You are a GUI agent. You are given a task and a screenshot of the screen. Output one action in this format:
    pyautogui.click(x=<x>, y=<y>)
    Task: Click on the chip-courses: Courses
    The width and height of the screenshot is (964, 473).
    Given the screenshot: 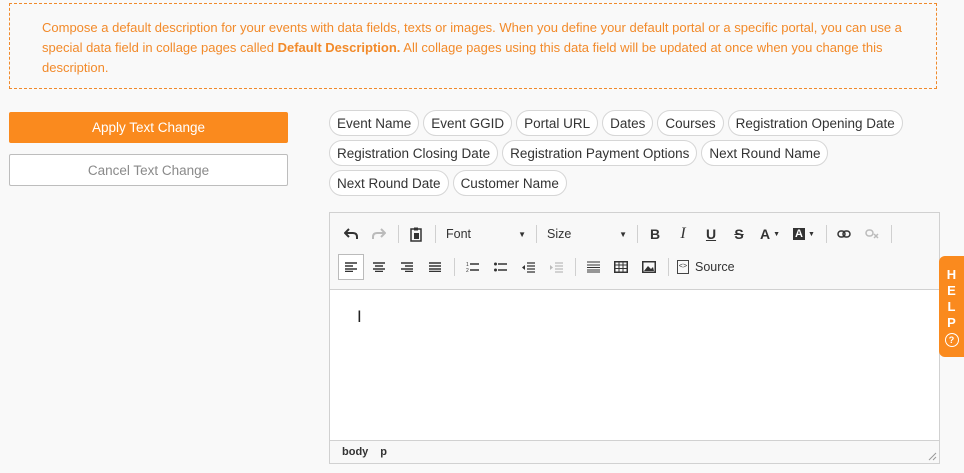 What is the action you would take?
    pyautogui.click(x=690, y=123)
    